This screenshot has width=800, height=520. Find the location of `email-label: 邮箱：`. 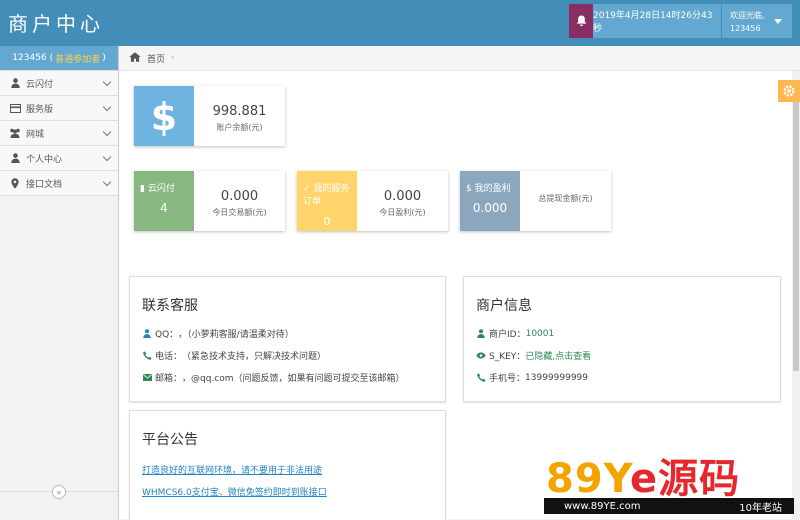

email-label: 邮箱： is located at coordinates (169, 379).